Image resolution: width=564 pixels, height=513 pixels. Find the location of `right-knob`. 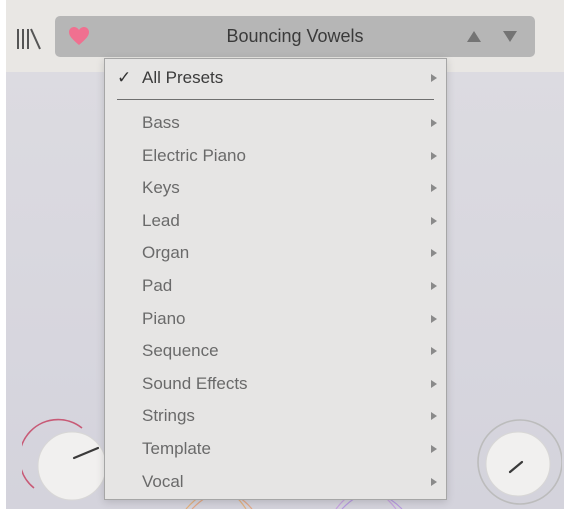

right-knob is located at coordinates (517, 461).